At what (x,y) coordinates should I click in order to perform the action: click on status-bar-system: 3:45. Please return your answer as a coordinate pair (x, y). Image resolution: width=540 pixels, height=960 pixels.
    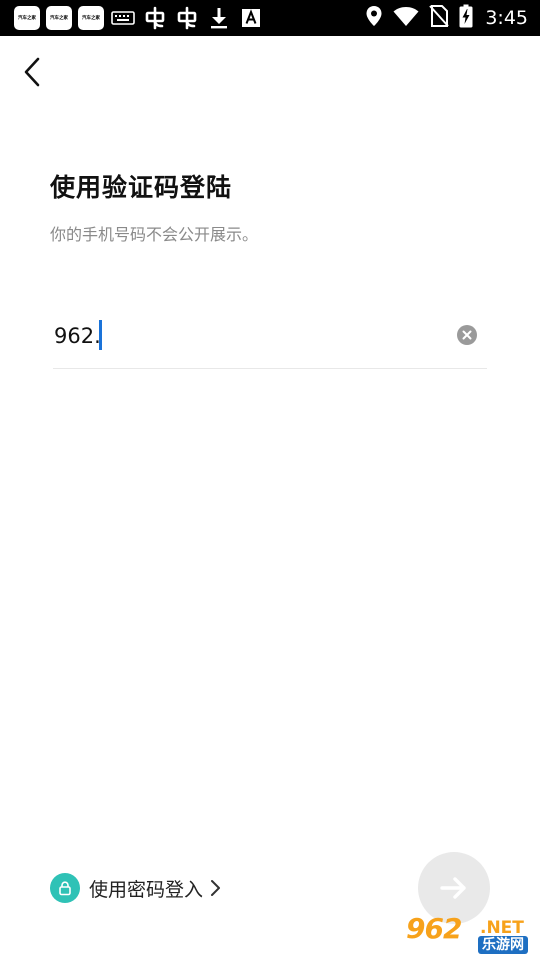
    Looking at the image, I should click on (446, 18).